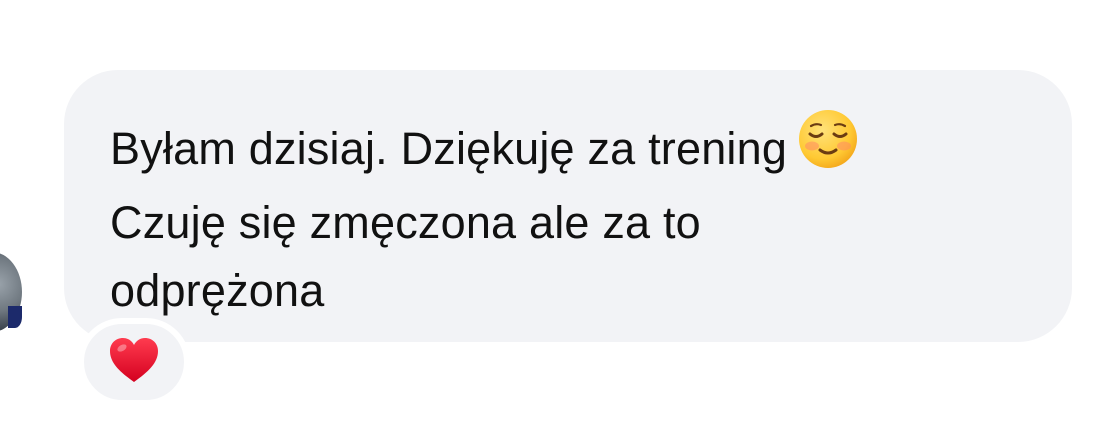 The width and height of the screenshot is (1110, 442). Describe the element at coordinates (449, 148) in the screenshot. I see `message-text-line-1: Byłam dzisiaj. Dziękuję za trening` at that location.